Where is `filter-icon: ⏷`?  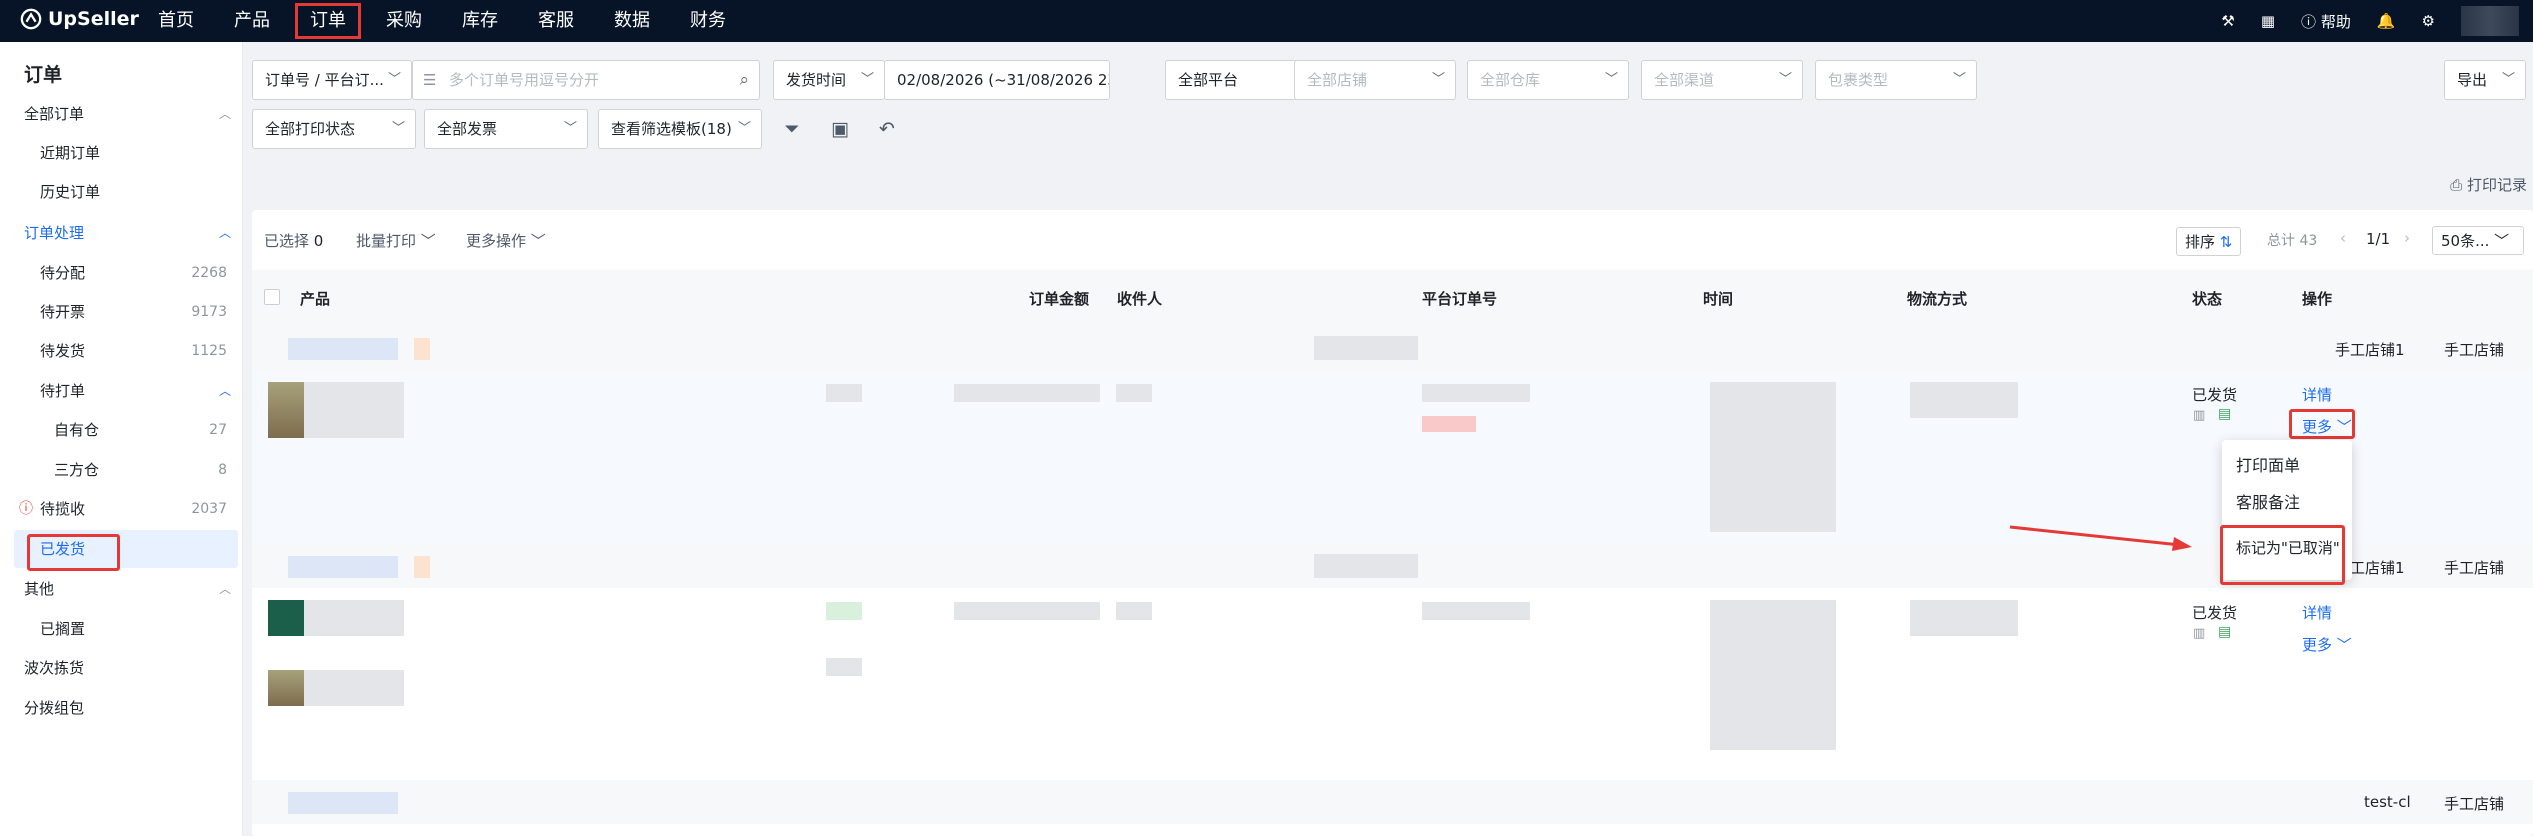
filter-icon: ⏷ is located at coordinates (792, 129).